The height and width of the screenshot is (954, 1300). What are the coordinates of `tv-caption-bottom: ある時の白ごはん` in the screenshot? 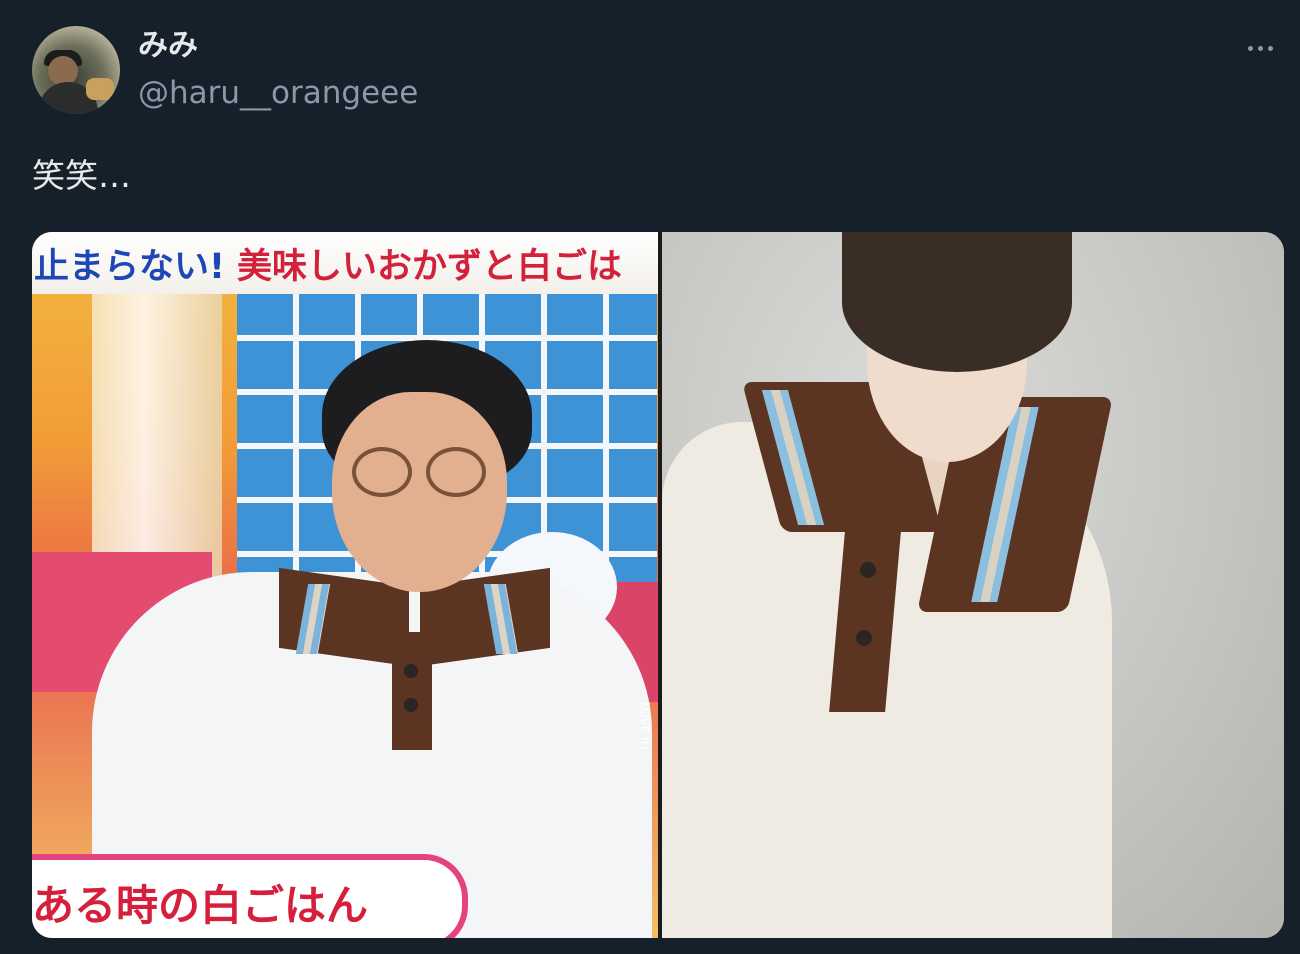 It's located at (250, 896).